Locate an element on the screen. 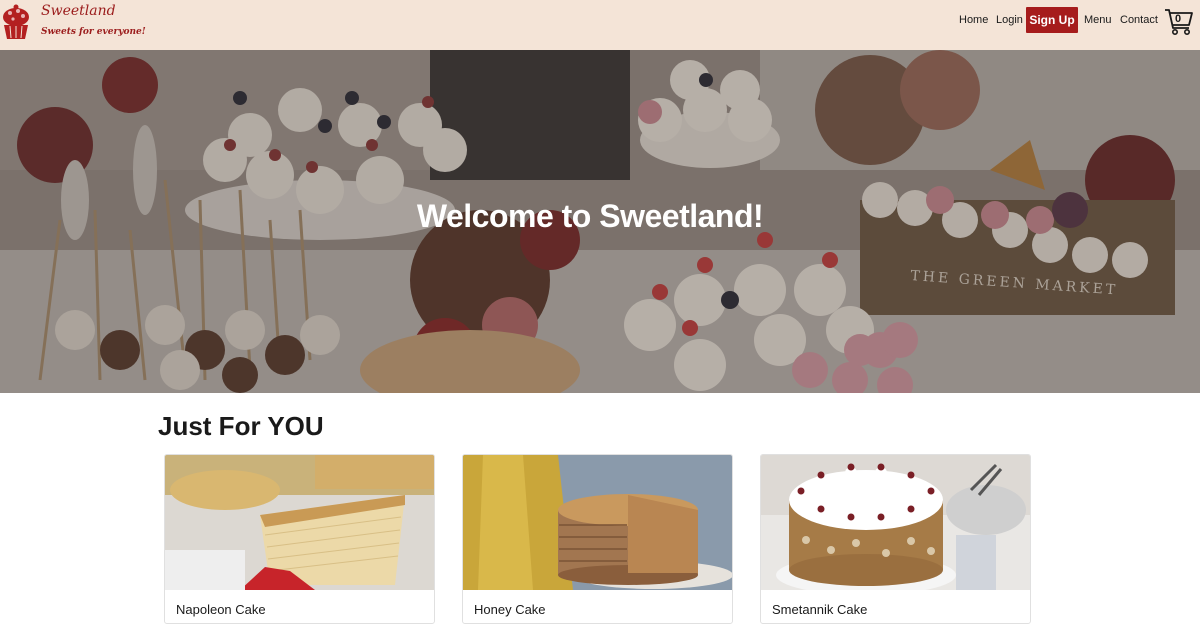 Image resolution: width=1200 pixels, height=624 pixels. hero-title: Welcome to Sweetland! is located at coordinates (590, 216).